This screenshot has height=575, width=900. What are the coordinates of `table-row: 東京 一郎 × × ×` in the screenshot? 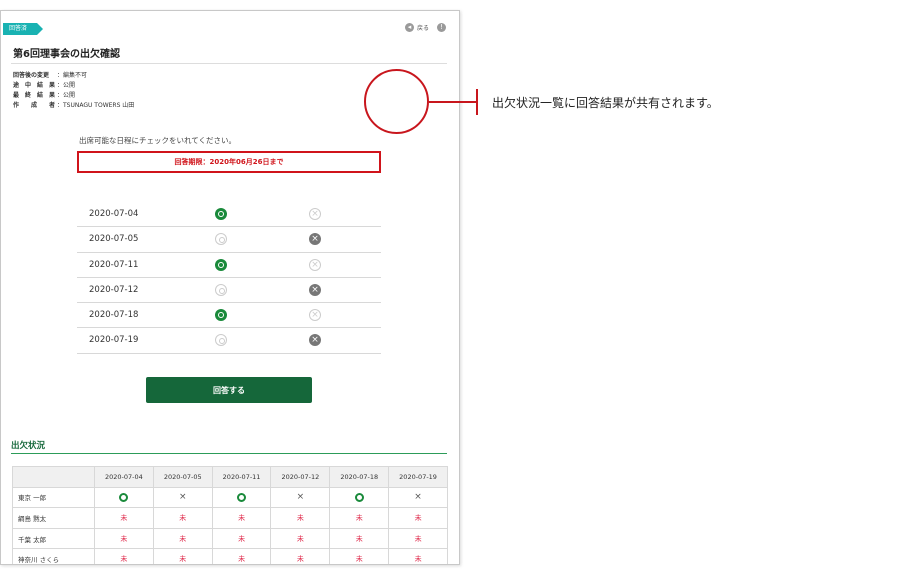 It's located at (230, 497).